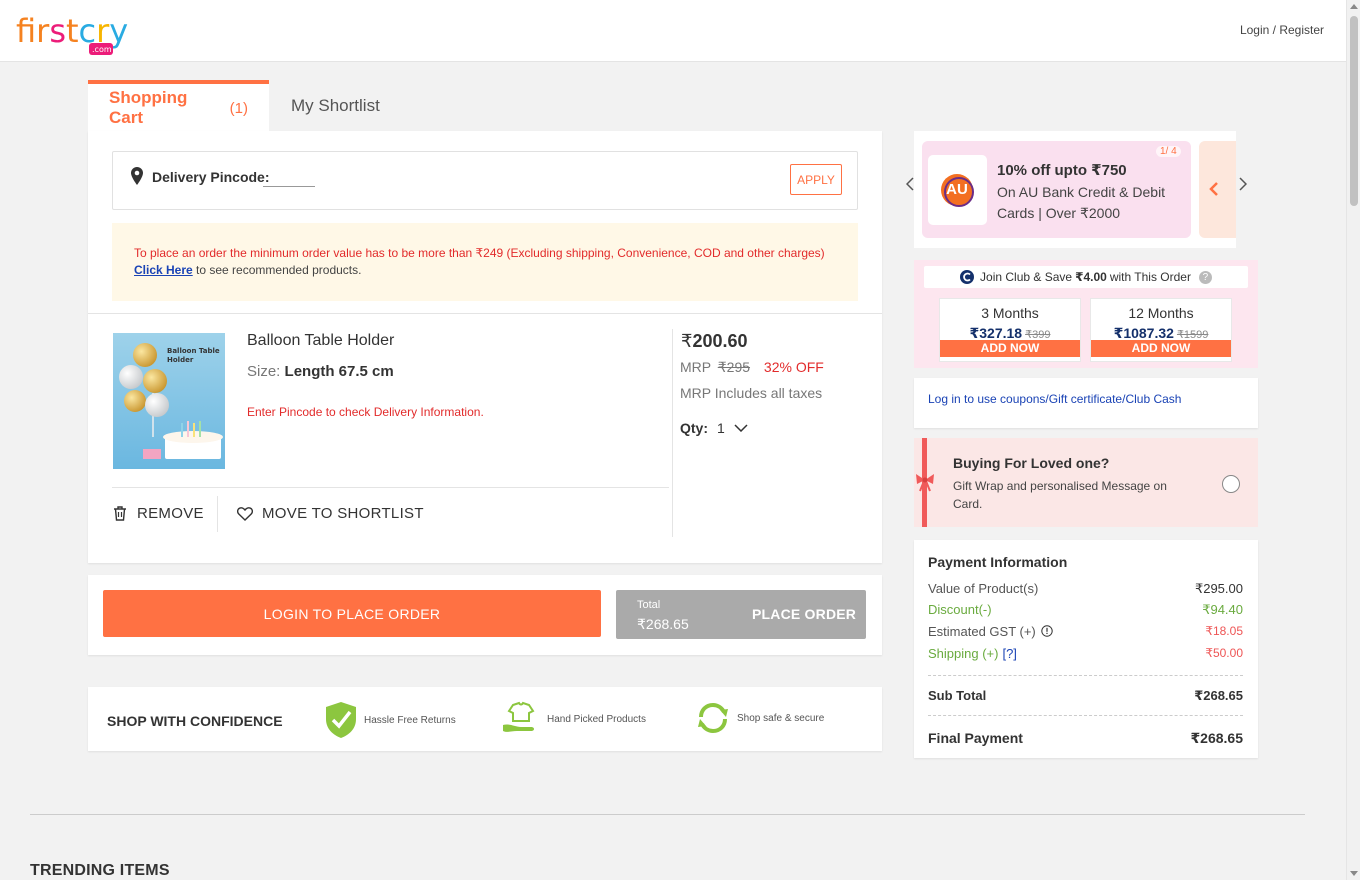 The width and height of the screenshot is (1360, 880). What do you see at coordinates (741, 428) in the screenshot?
I see `chevron-down-icon` at bounding box center [741, 428].